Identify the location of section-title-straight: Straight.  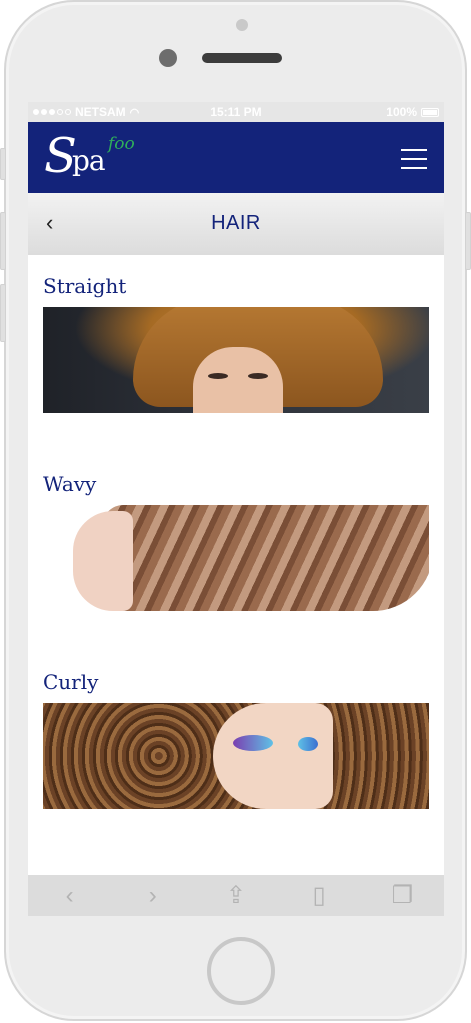
(85, 286).